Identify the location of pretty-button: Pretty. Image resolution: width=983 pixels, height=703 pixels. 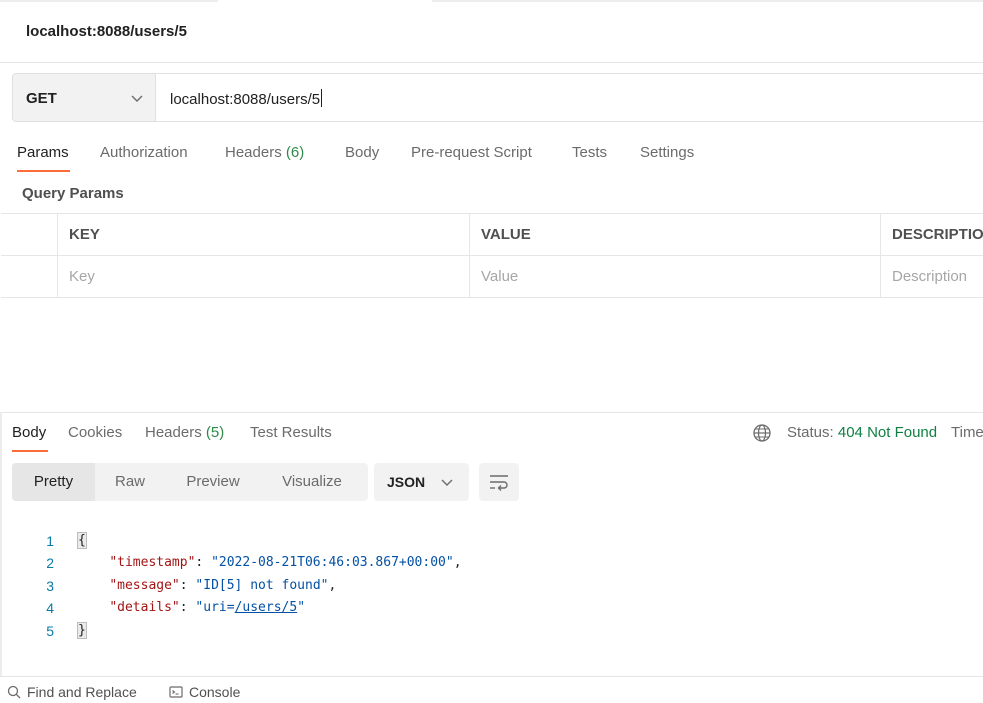
(53, 482).